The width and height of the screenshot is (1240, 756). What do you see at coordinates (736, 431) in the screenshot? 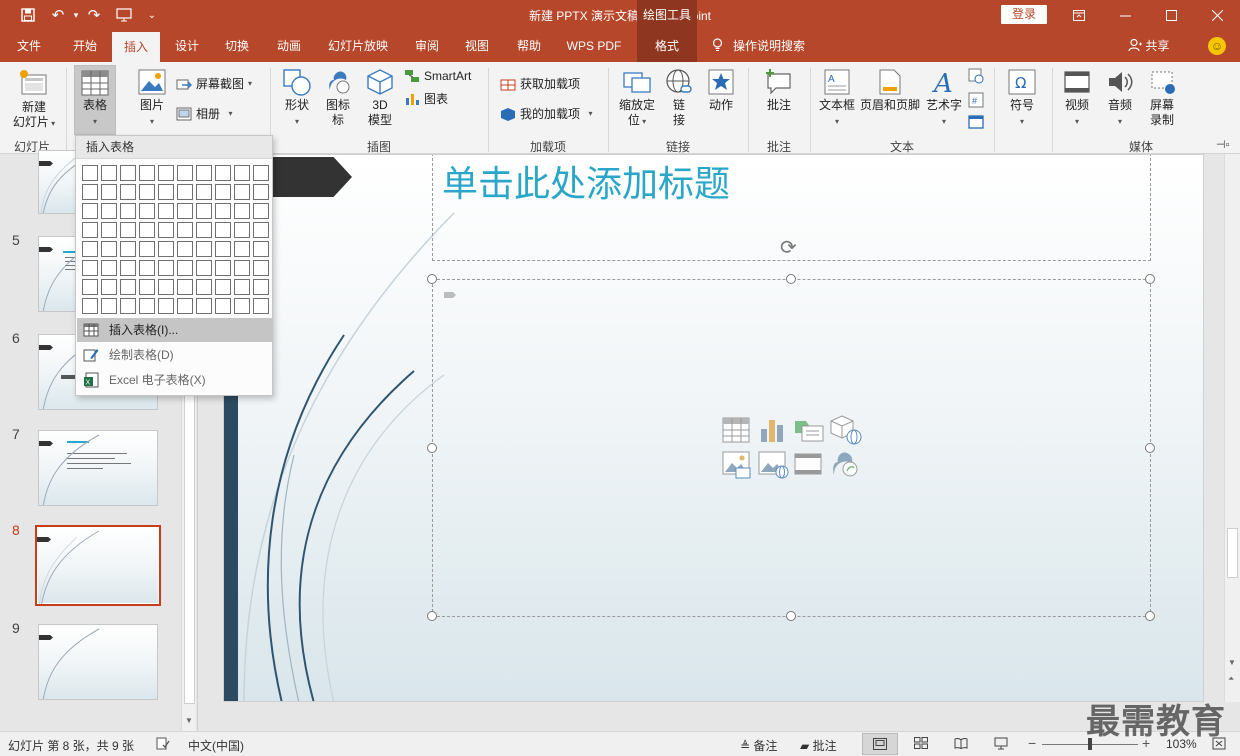
I see `insert-table-icon` at bounding box center [736, 431].